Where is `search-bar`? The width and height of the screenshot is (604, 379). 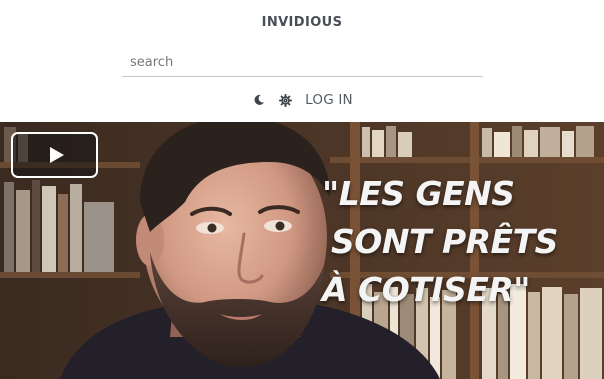
search-bar is located at coordinates (302, 62).